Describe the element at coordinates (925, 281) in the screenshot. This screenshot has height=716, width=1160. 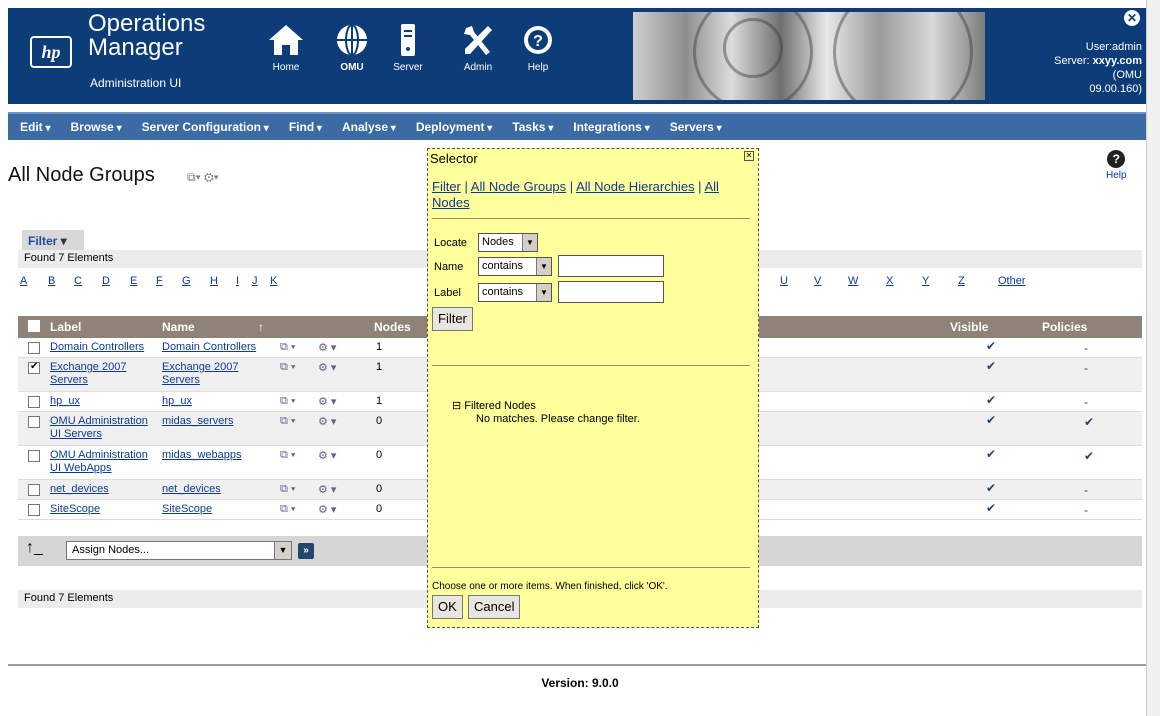
I see `alpha-y: Y` at that location.